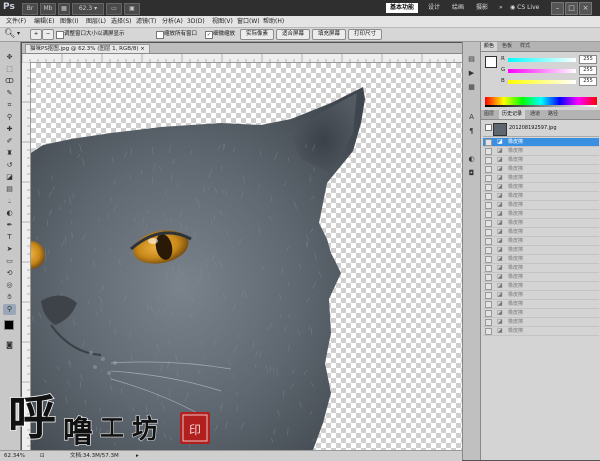  I want to click on quick-select-tool-icon: ✎, so click(9, 93).